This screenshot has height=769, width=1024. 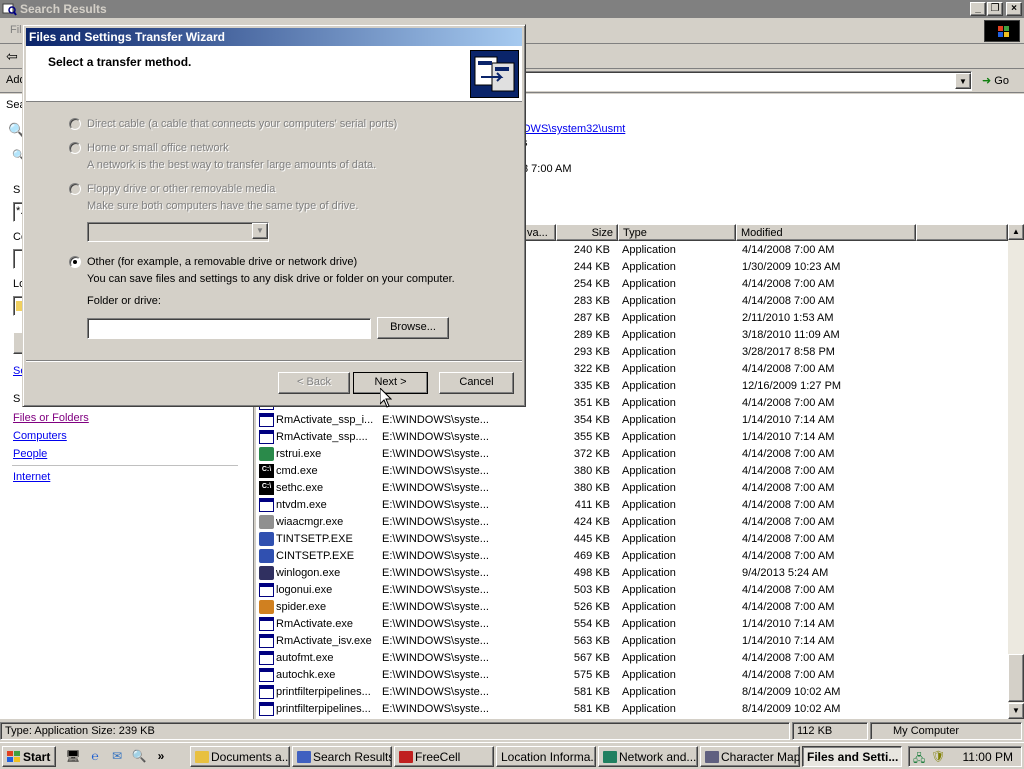 What do you see at coordinates (591, 641) in the screenshot?
I see `cell-size: 563 KB` at bounding box center [591, 641].